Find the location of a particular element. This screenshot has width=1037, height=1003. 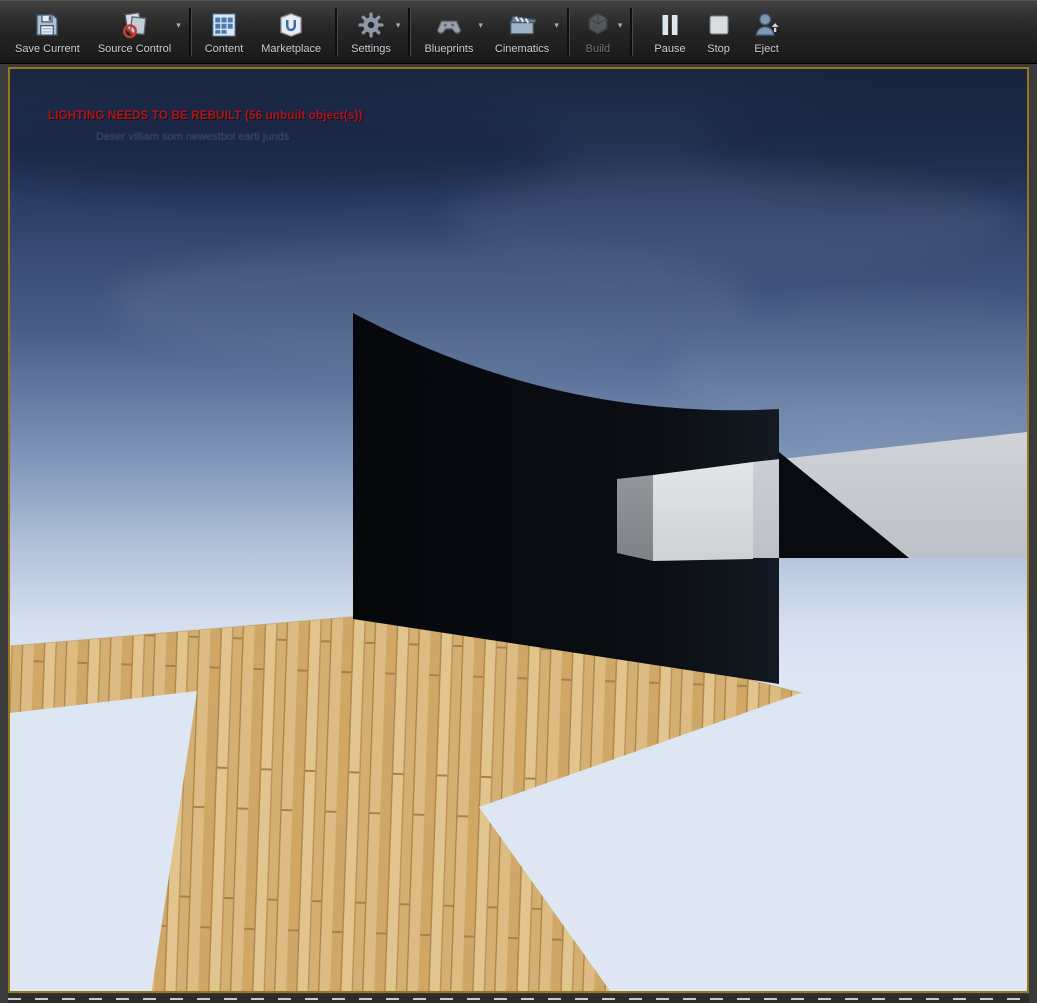

source-control-button: Source Control is located at coordinates (134, 32).